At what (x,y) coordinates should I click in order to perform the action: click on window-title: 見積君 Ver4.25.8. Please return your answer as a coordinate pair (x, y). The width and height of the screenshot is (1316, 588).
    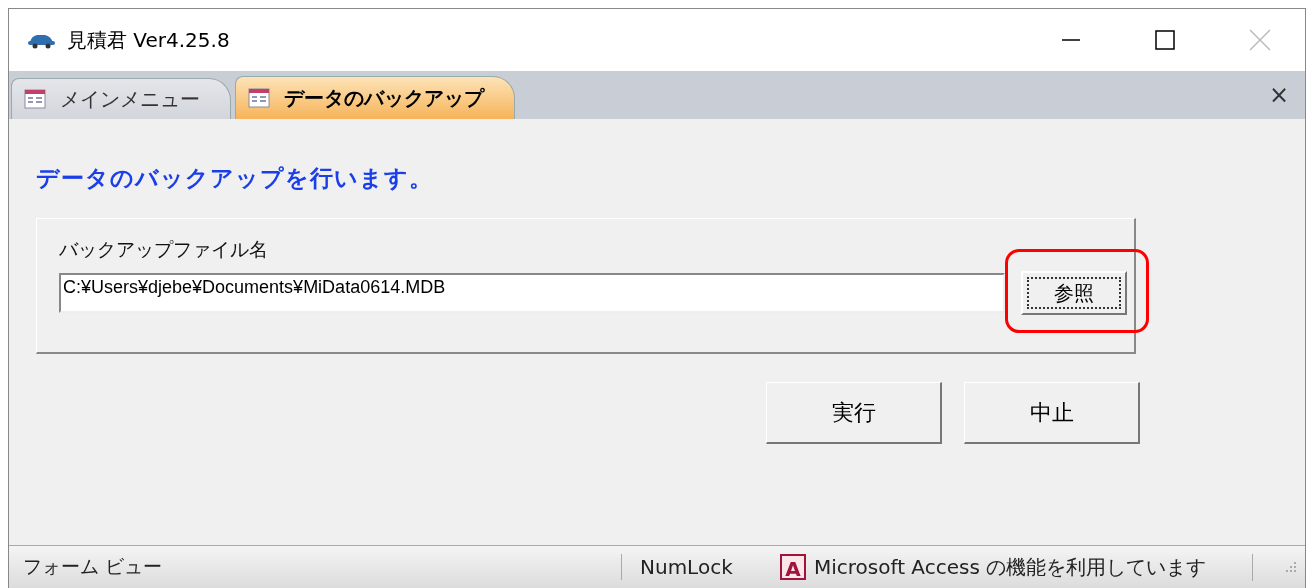
    Looking at the image, I should click on (148, 40).